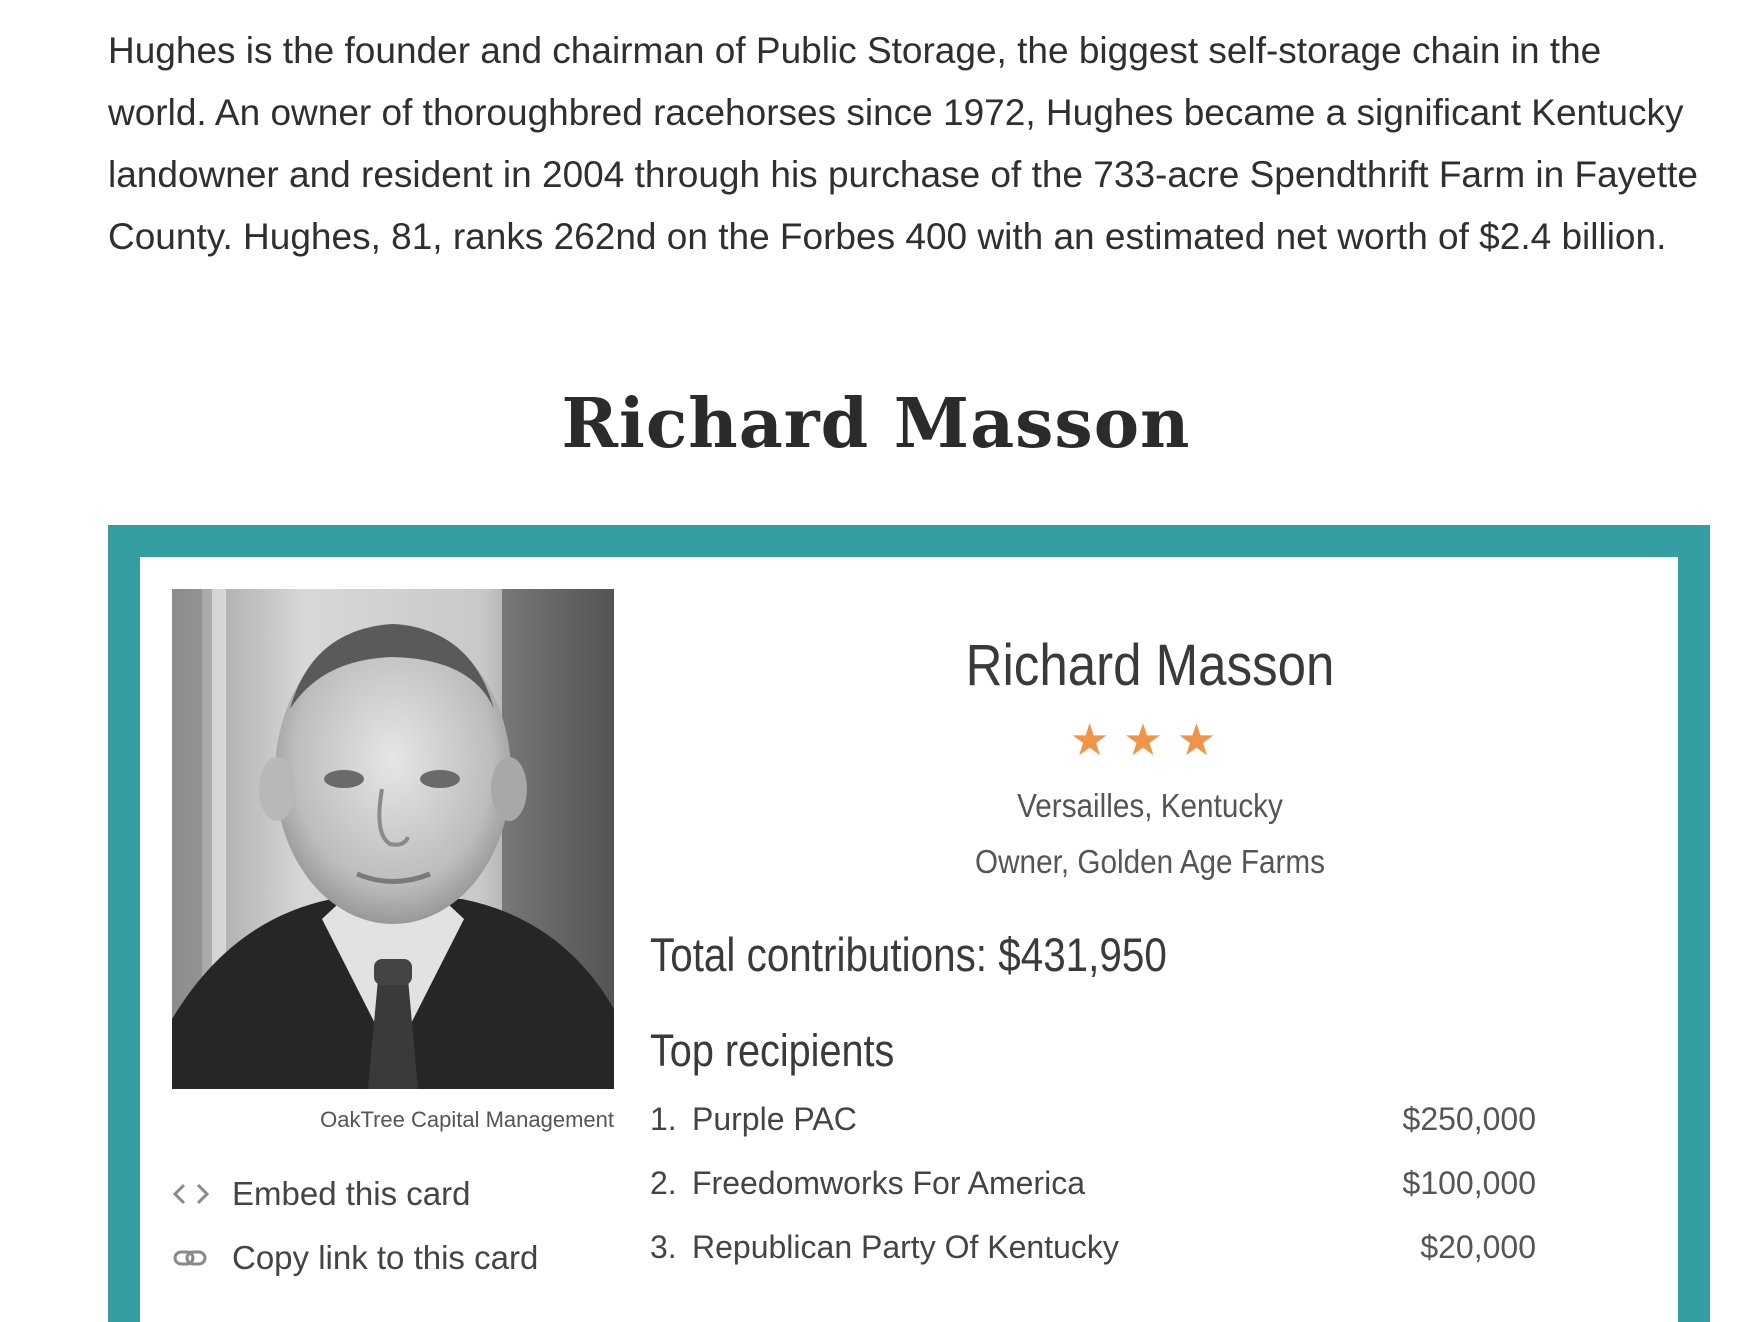 This screenshot has width=1752, height=1322. Describe the element at coordinates (385, 1257) in the screenshot. I see `copy-link-label: Copy link to this card` at that location.